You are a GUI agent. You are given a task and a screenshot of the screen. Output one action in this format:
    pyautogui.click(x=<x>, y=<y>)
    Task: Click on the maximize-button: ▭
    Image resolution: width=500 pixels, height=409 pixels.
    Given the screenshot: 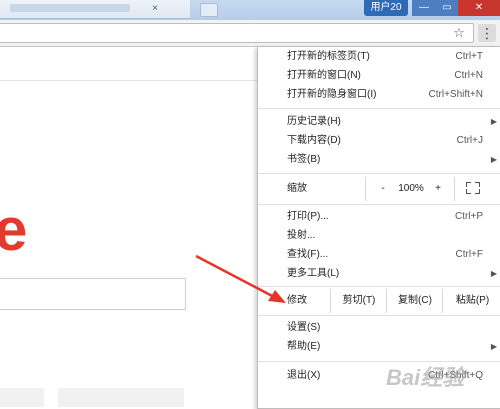 What is the action you would take?
    pyautogui.click(x=447, y=8)
    